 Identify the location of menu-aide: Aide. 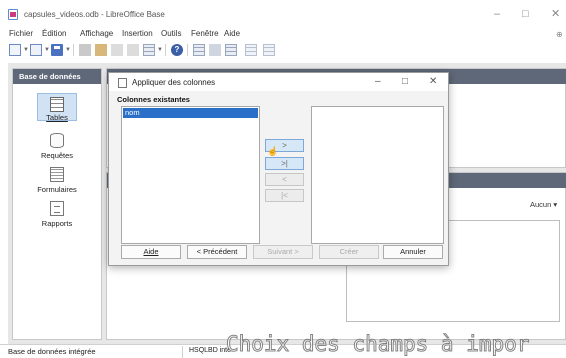
(232, 33).